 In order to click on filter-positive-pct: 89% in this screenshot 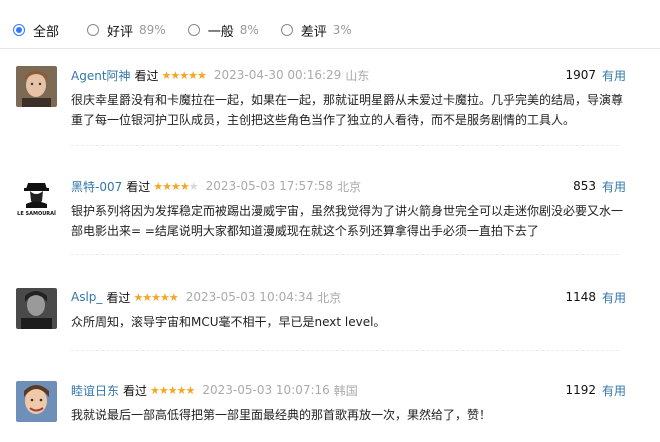, I will do `click(152, 30)`.